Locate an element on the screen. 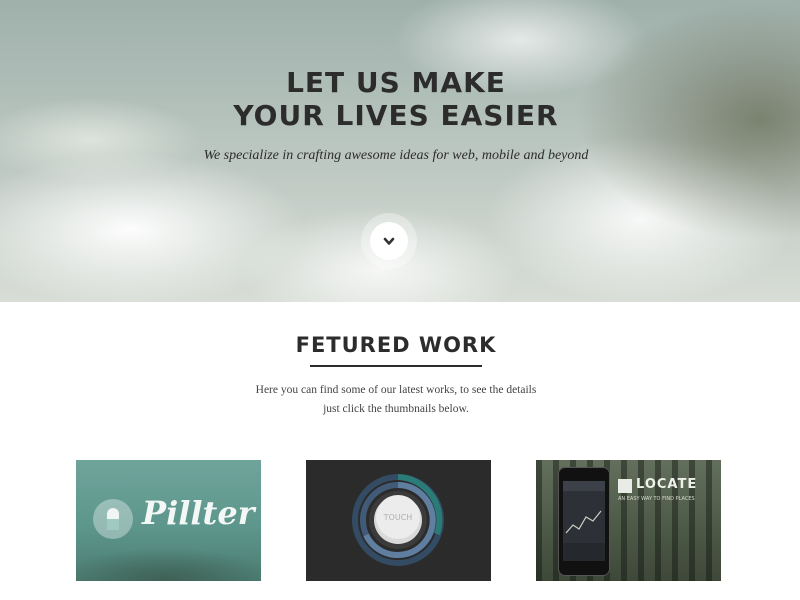 The height and width of the screenshot is (600, 800). work-thumbnail-pillter: Pillter is located at coordinates (168, 520).